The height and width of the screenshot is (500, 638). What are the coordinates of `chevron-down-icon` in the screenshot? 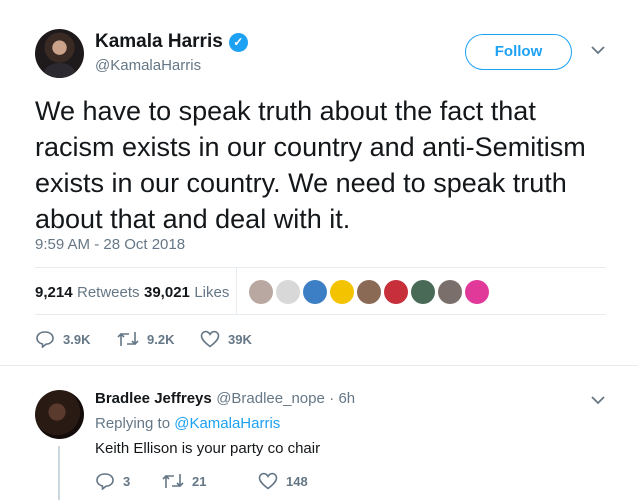 It's located at (598, 50).